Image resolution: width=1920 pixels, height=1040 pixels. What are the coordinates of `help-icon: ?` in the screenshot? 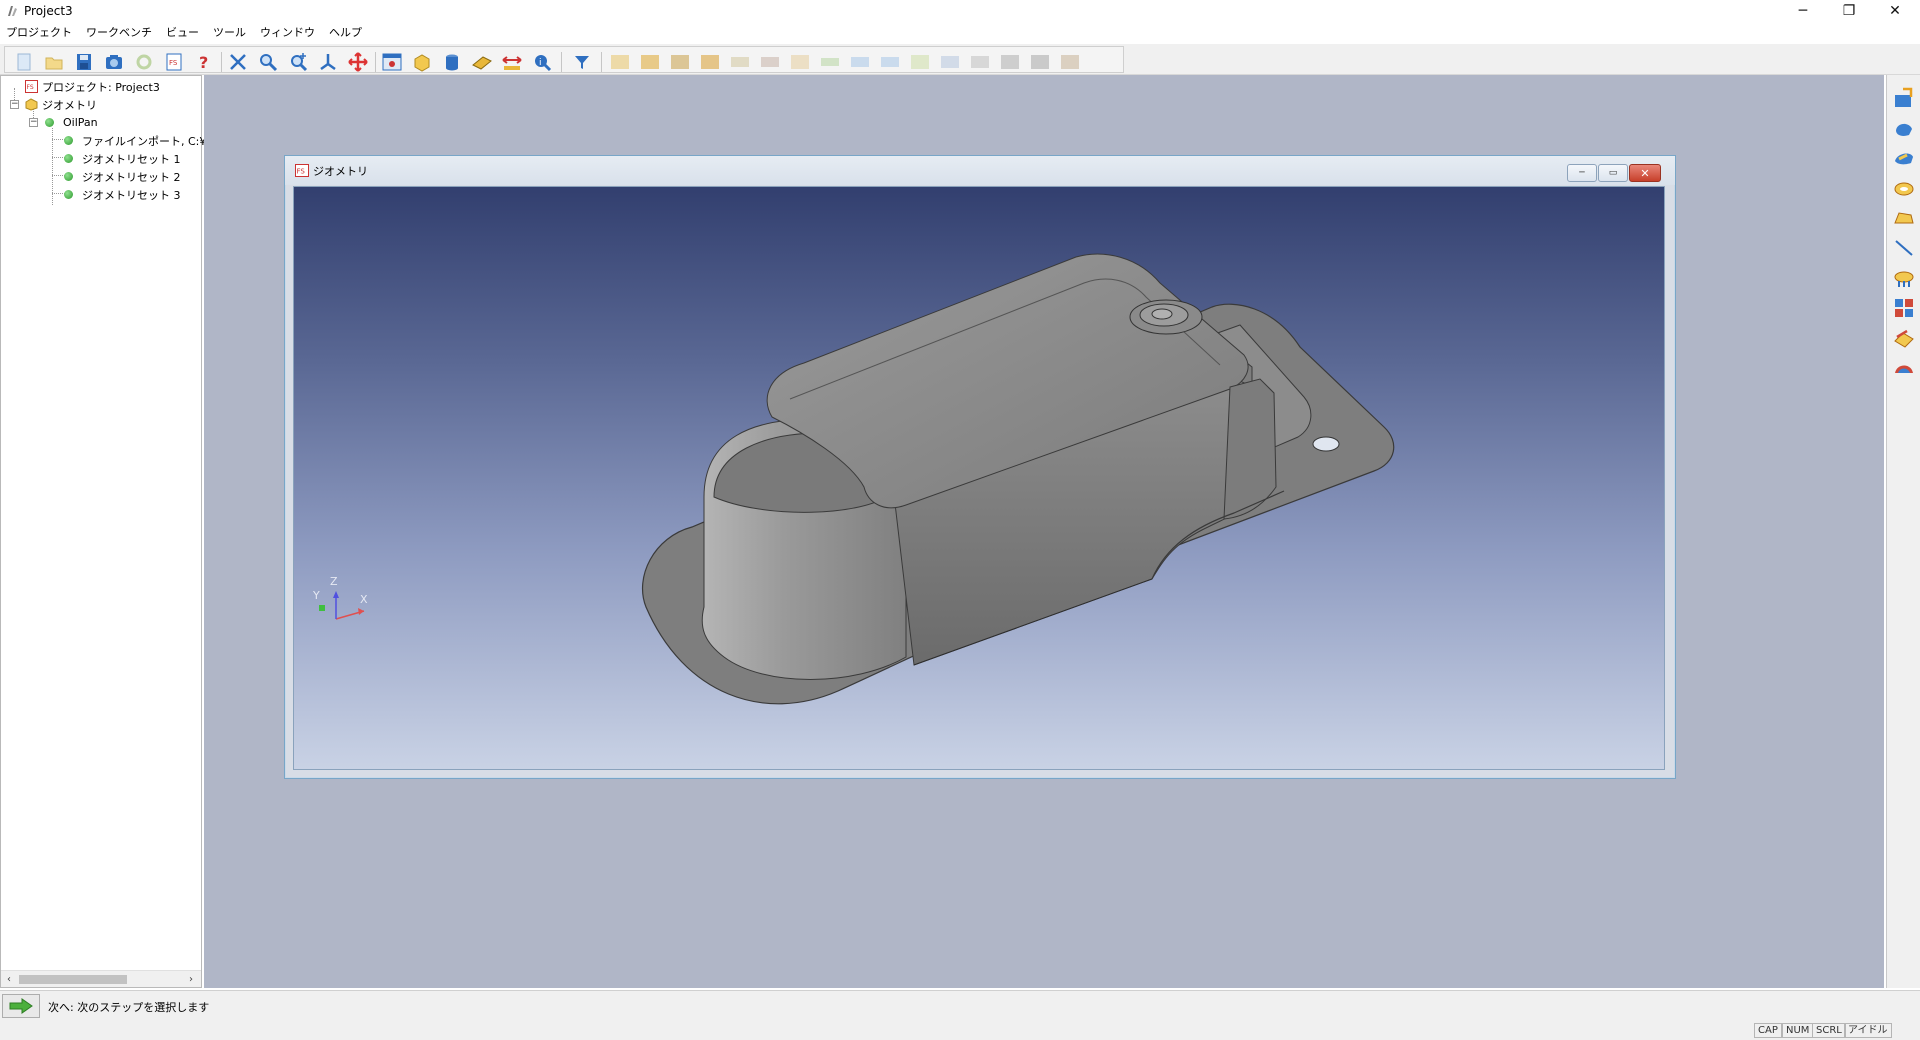 It's located at (204, 62).